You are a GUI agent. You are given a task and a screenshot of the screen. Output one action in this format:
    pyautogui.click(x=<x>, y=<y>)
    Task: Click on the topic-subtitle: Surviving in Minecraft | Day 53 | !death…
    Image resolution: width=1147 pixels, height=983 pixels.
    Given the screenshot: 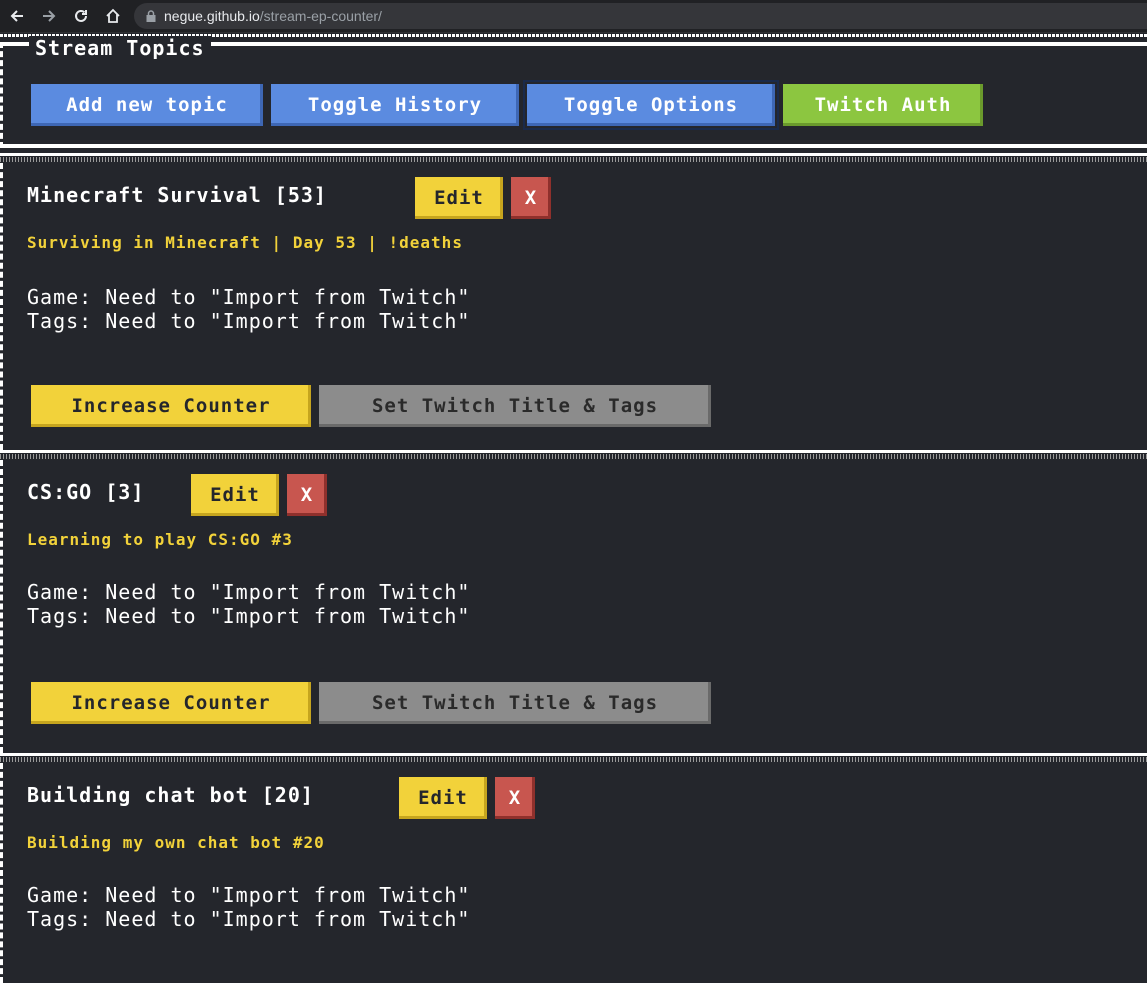 What is the action you would take?
    pyautogui.click(x=245, y=242)
    